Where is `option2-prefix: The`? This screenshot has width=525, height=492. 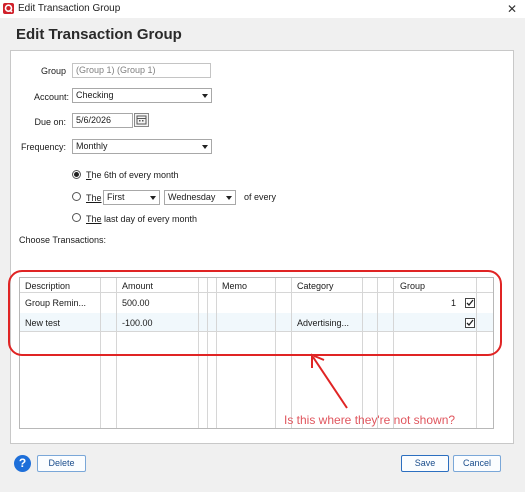
option2-prefix: The is located at coordinates (94, 198).